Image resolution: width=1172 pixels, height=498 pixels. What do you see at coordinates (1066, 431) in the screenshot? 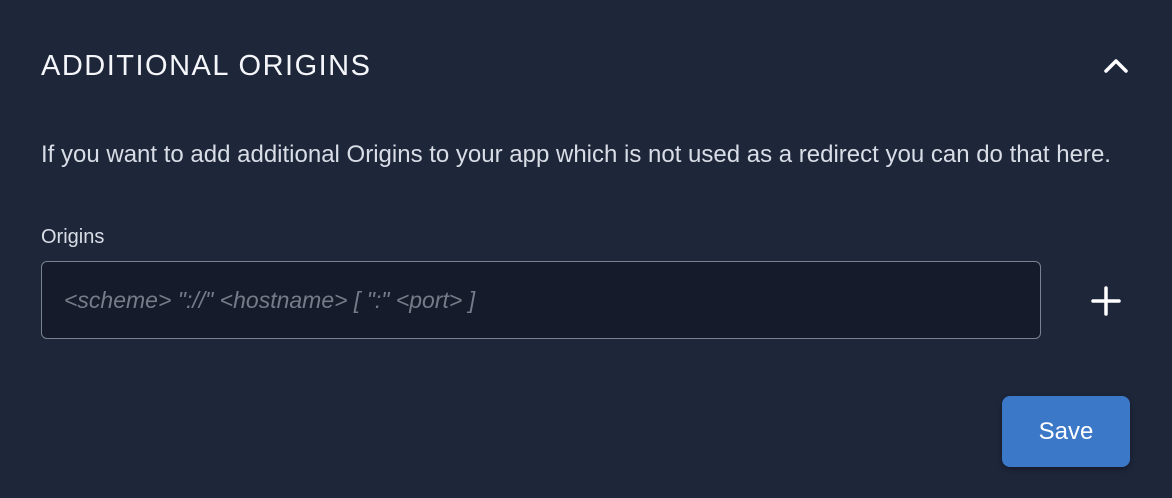
I see `save-button: Save` at bounding box center [1066, 431].